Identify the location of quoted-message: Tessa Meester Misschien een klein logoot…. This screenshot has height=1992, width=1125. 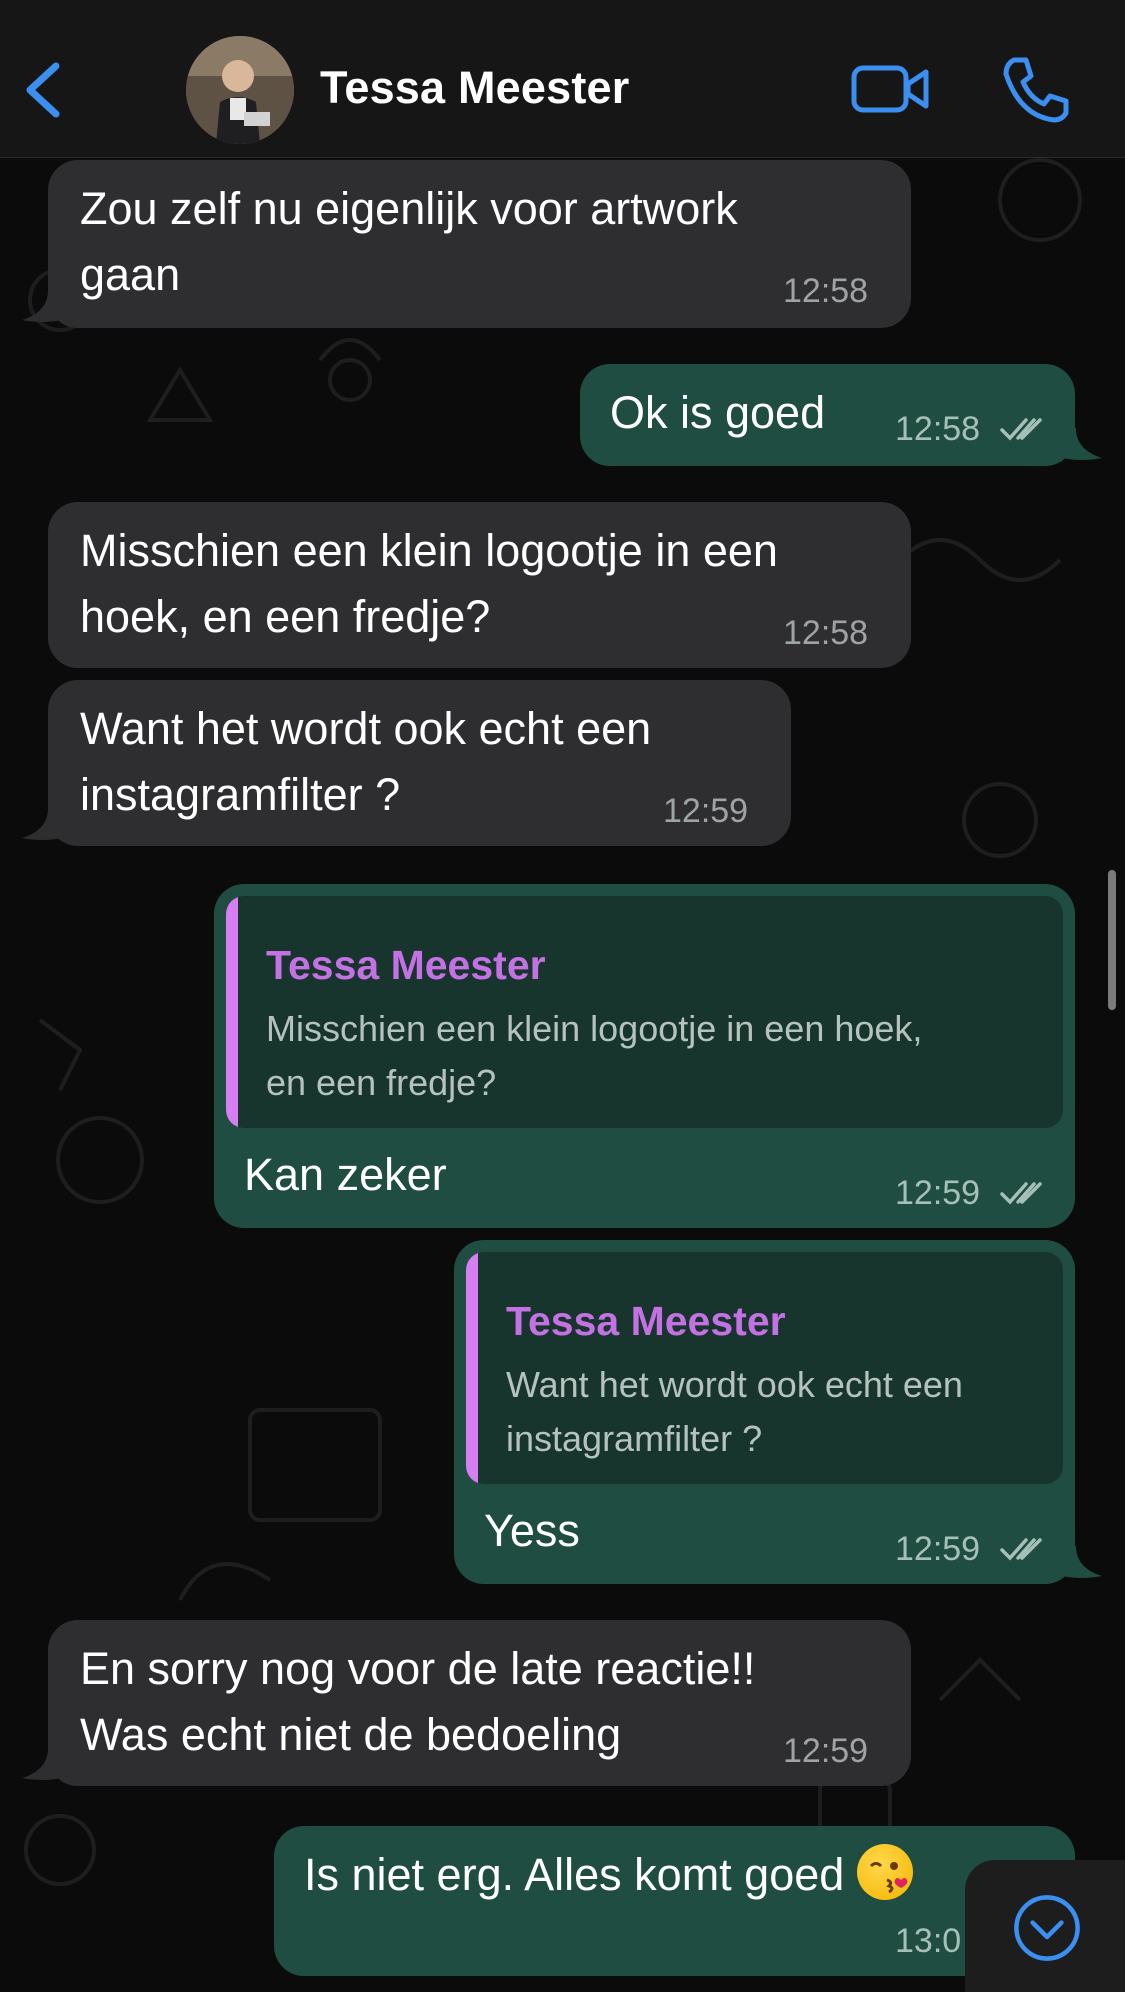
(644, 1012).